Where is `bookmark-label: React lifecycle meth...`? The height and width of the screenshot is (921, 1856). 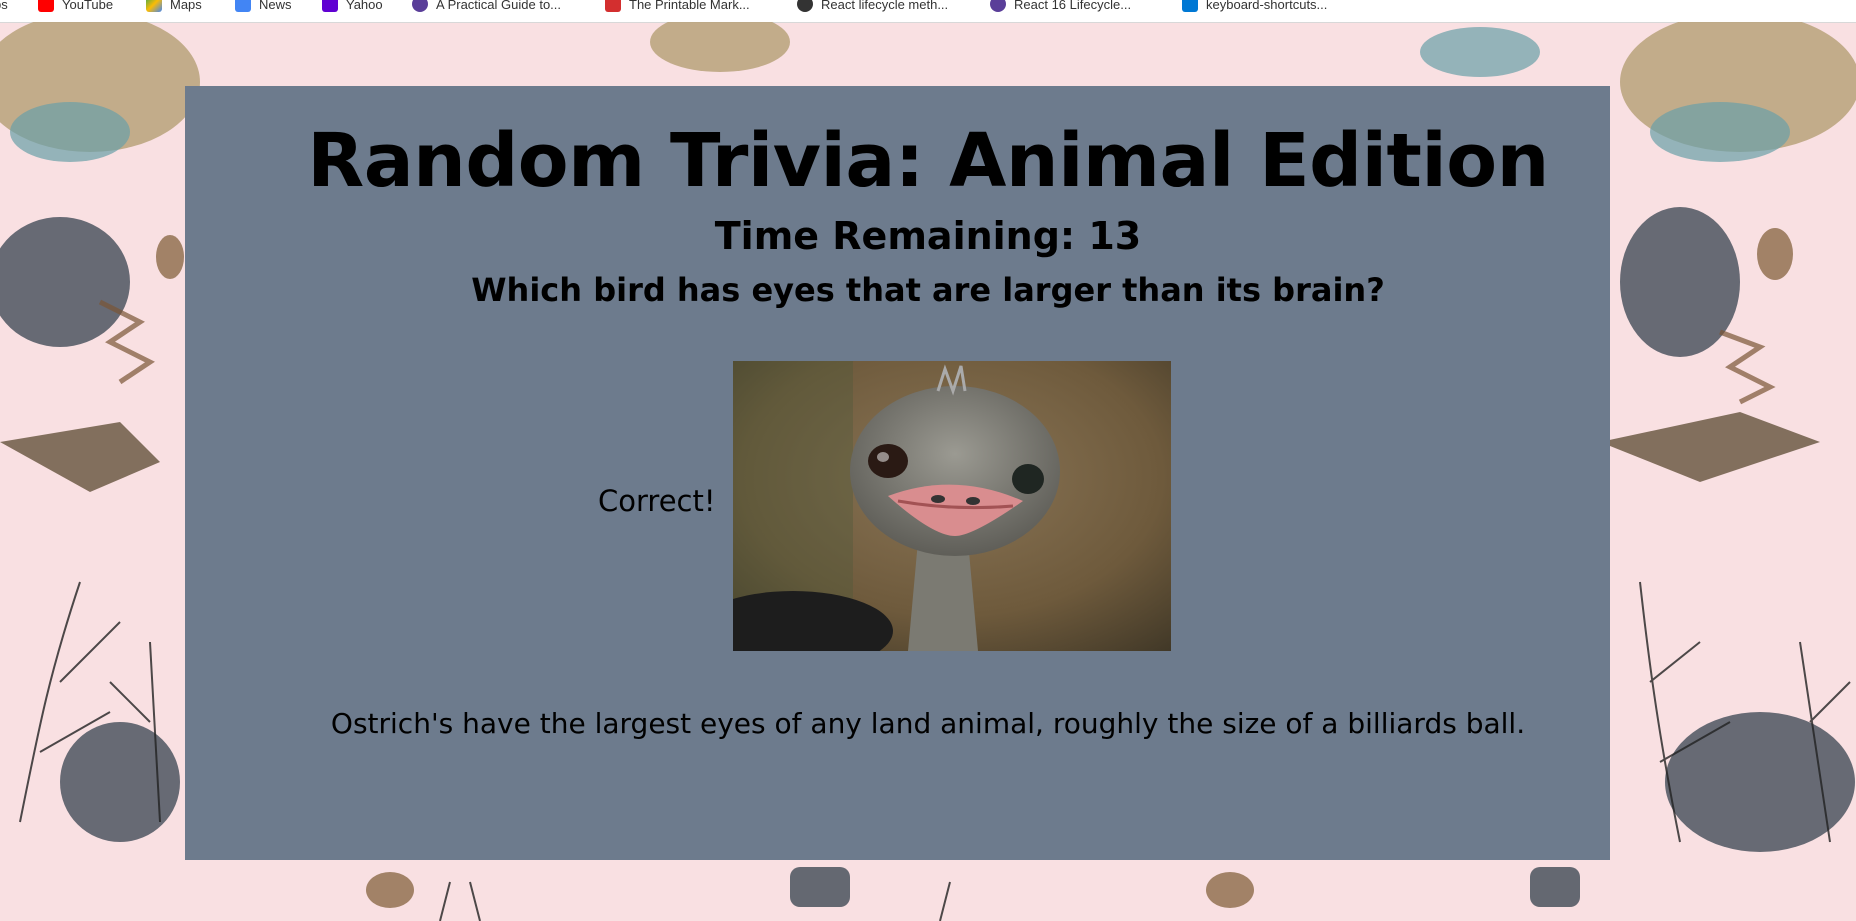
bookmark-label: React lifecycle meth... is located at coordinates (885, 6).